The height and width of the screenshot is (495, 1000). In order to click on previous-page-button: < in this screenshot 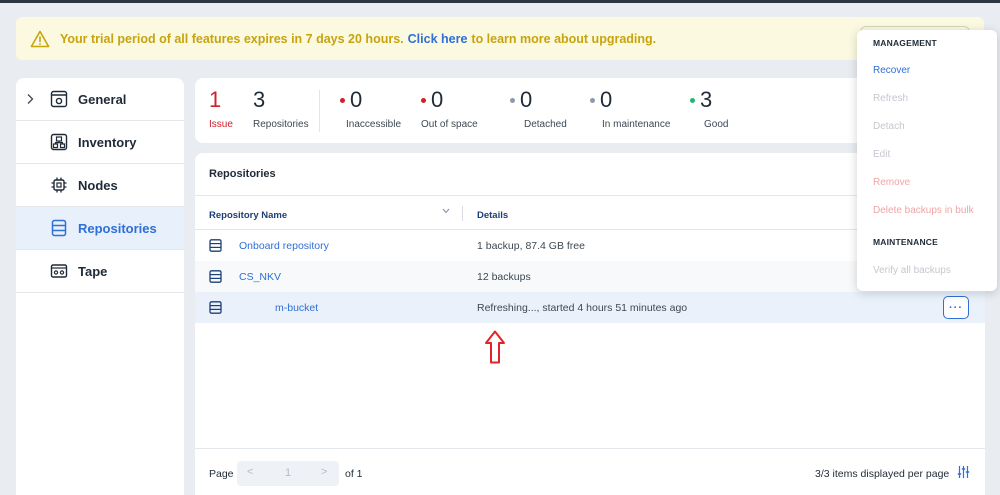, I will do `click(250, 472)`.